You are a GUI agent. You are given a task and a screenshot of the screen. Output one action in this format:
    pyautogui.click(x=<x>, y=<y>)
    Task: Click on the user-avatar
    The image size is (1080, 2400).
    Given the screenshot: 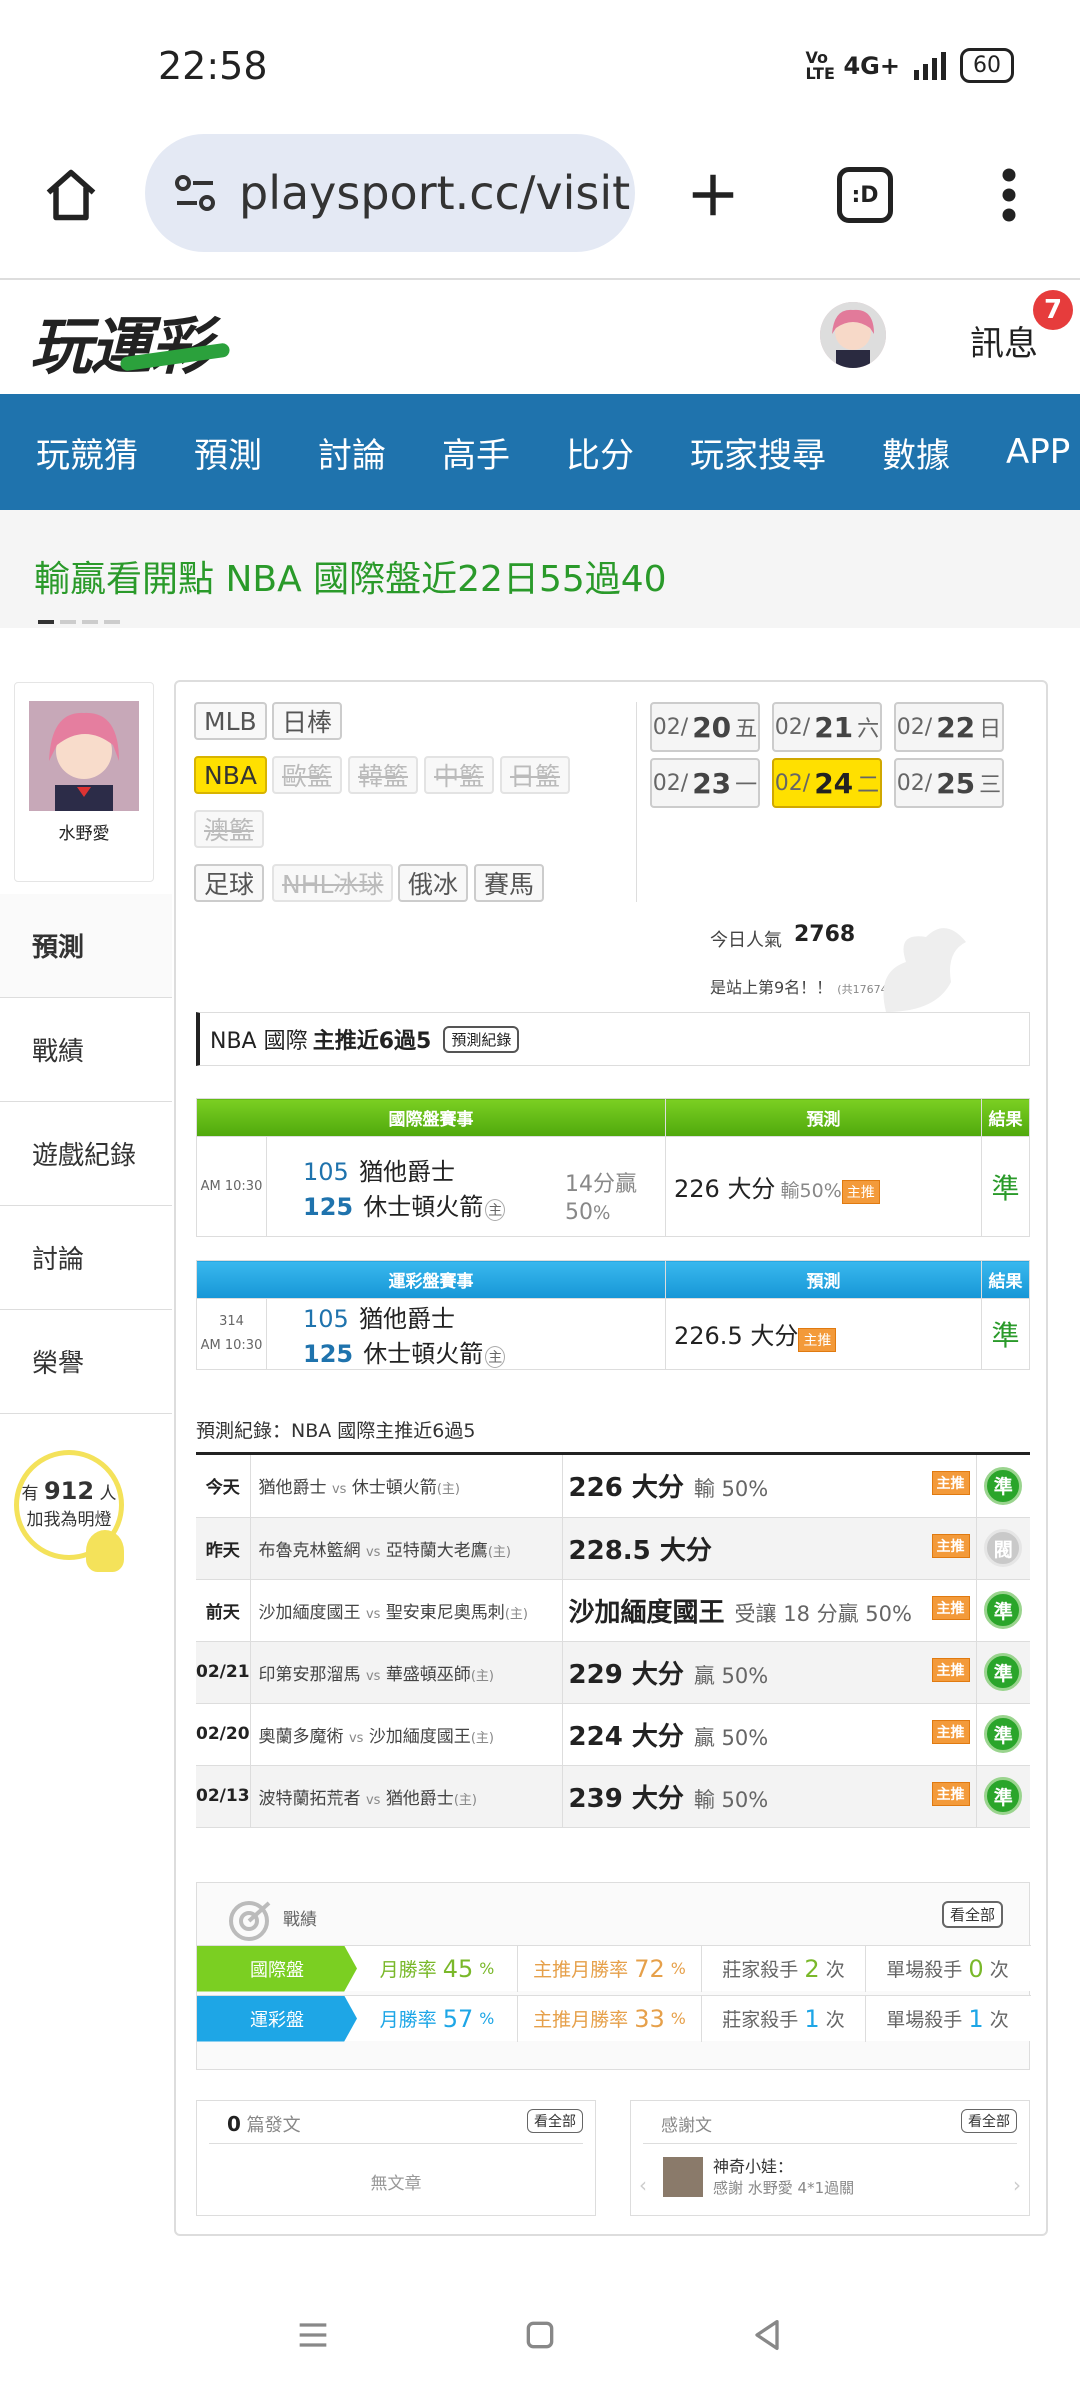 What is the action you would take?
    pyautogui.click(x=853, y=335)
    